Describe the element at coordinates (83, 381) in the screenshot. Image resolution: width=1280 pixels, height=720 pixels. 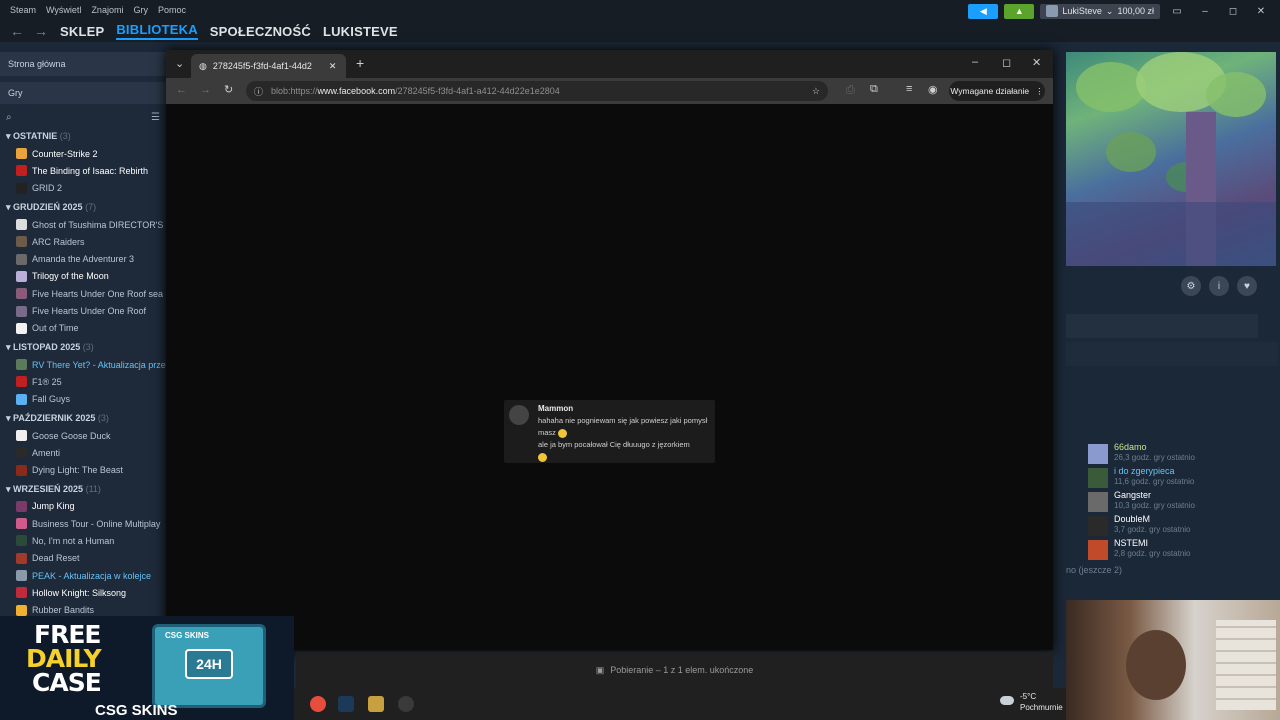
I see `sidebar-game-item: F1® 25` at that location.